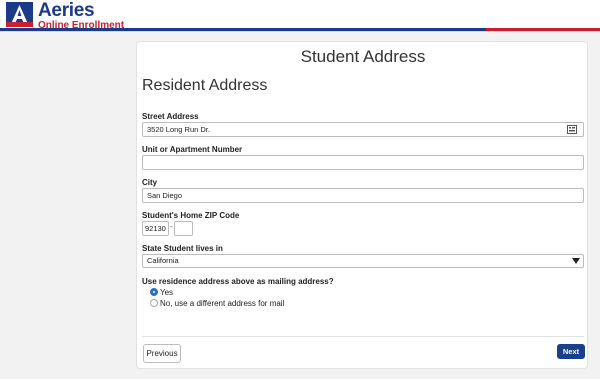  I want to click on next-button: Next, so click(571, 351).